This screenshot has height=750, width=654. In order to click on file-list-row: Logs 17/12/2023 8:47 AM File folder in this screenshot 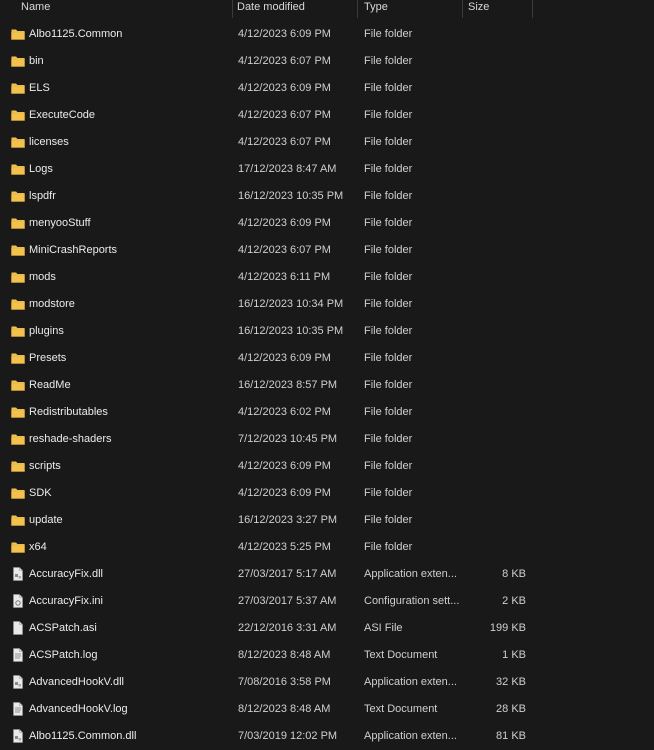, I will do `click(327, 169)`.